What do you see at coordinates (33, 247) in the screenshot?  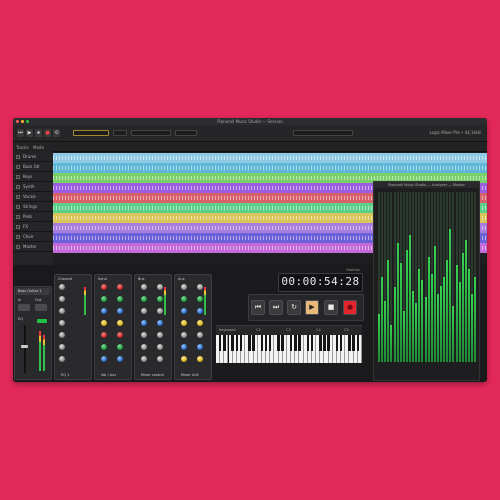 I see `track-header: Master` at bounding box center [33, 247].